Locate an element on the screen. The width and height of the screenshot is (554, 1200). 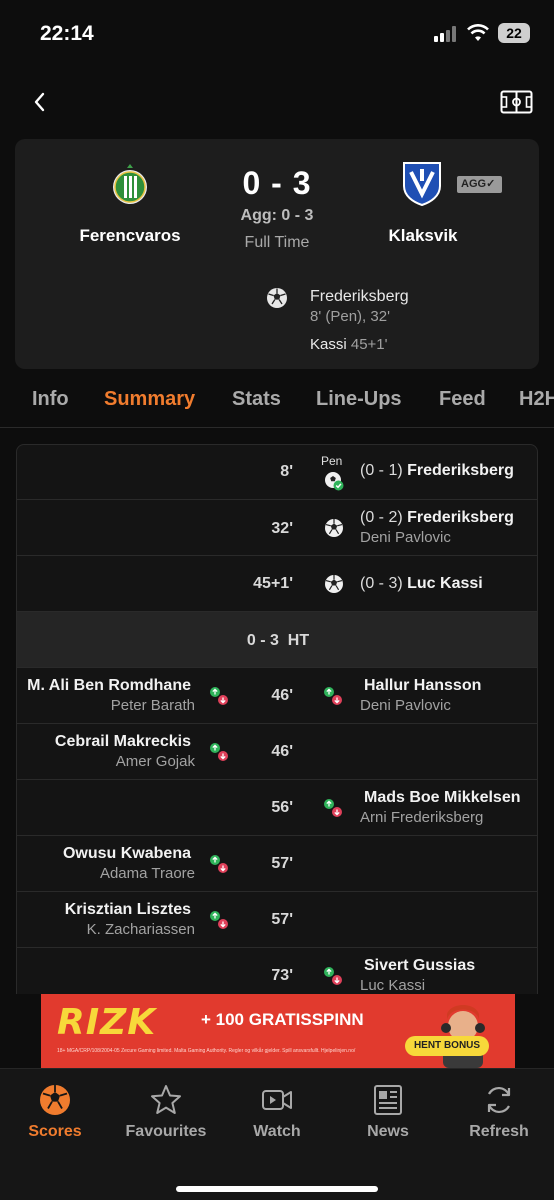
refresh-icon is located at coordinates (499, 1100).